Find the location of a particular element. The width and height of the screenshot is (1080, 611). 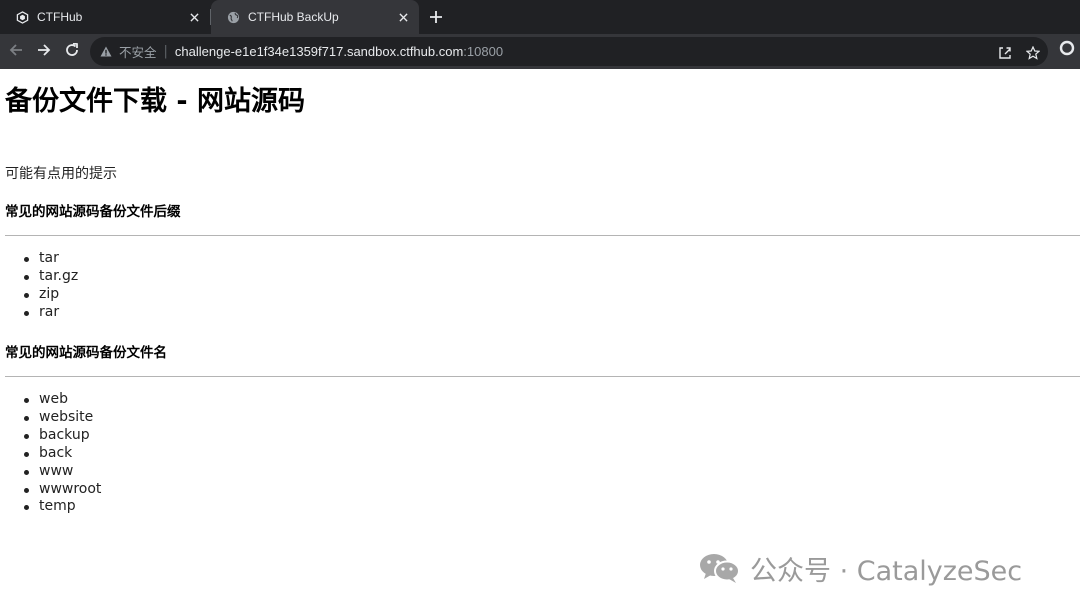

arrow-right-icon is located at coordinates (44, 51).